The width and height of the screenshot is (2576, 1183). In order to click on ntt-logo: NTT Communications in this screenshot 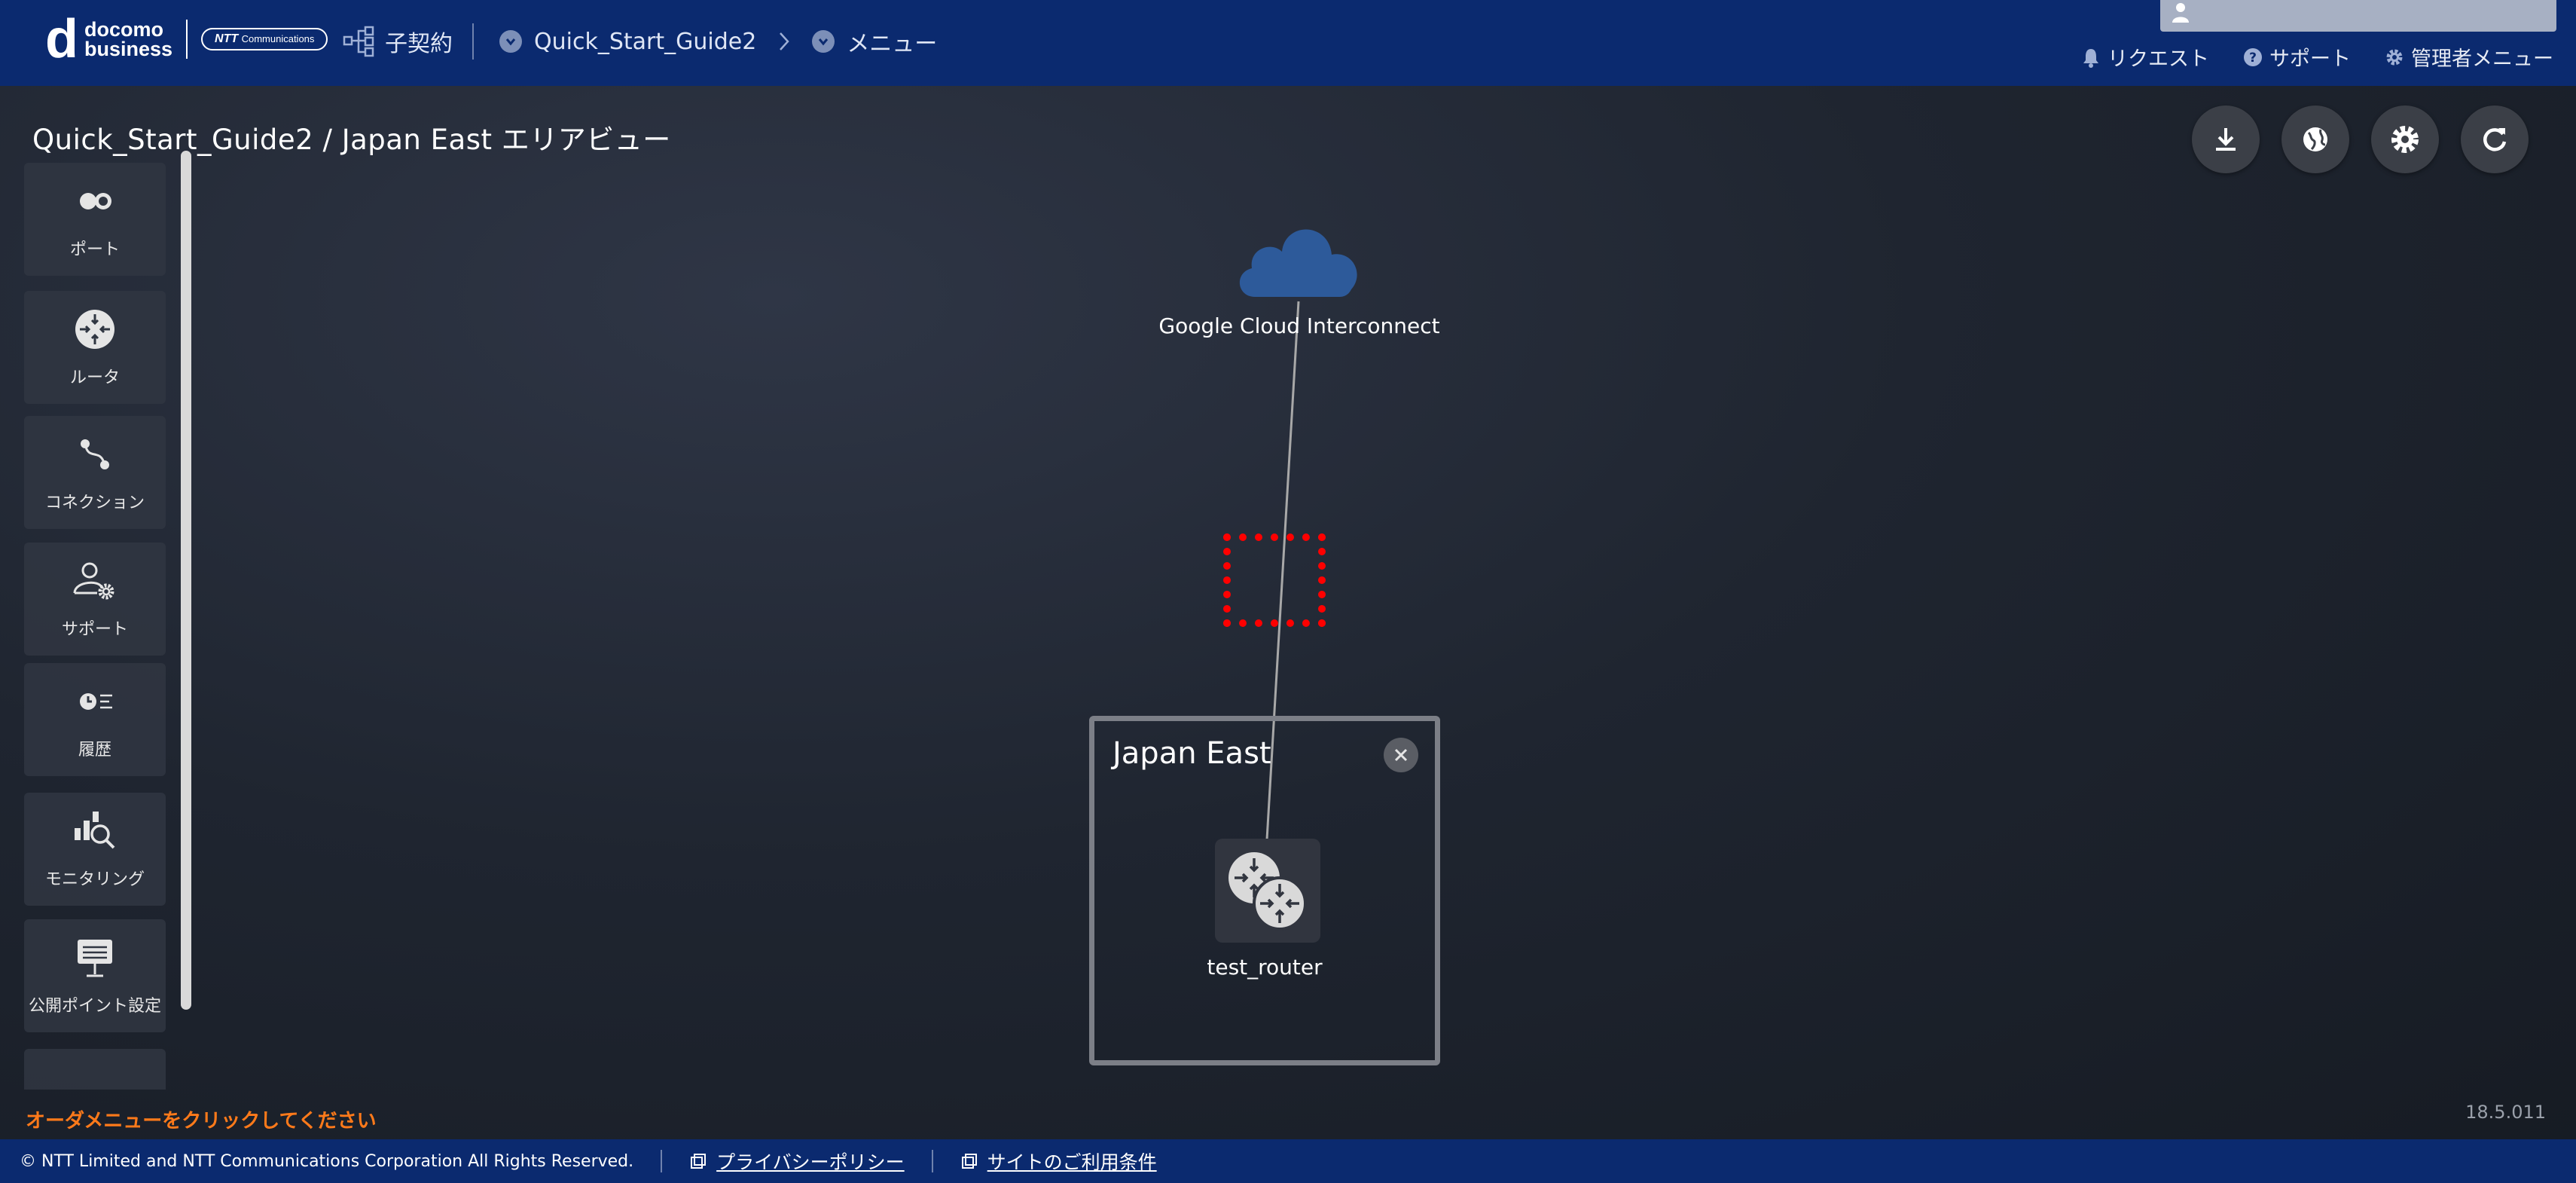, I will do `click(265, 39)`.